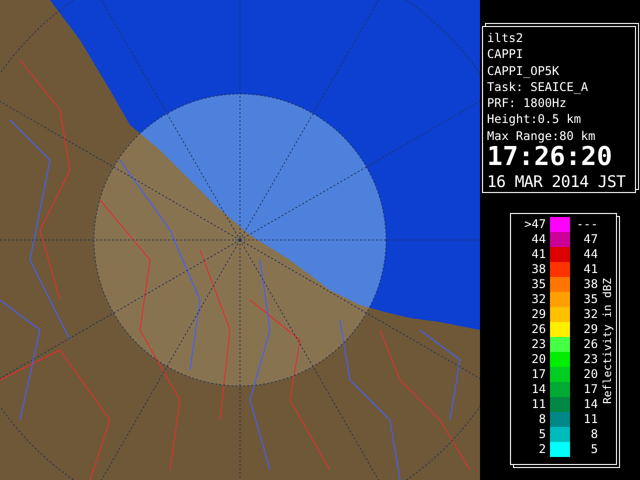 Image resolution: width=640 pixels, height=480 pixels. What do you see at coordinates (541, 136) in the screenshot?
I see `info-text: Max Range:80 km` at bounding box center [541, 136].